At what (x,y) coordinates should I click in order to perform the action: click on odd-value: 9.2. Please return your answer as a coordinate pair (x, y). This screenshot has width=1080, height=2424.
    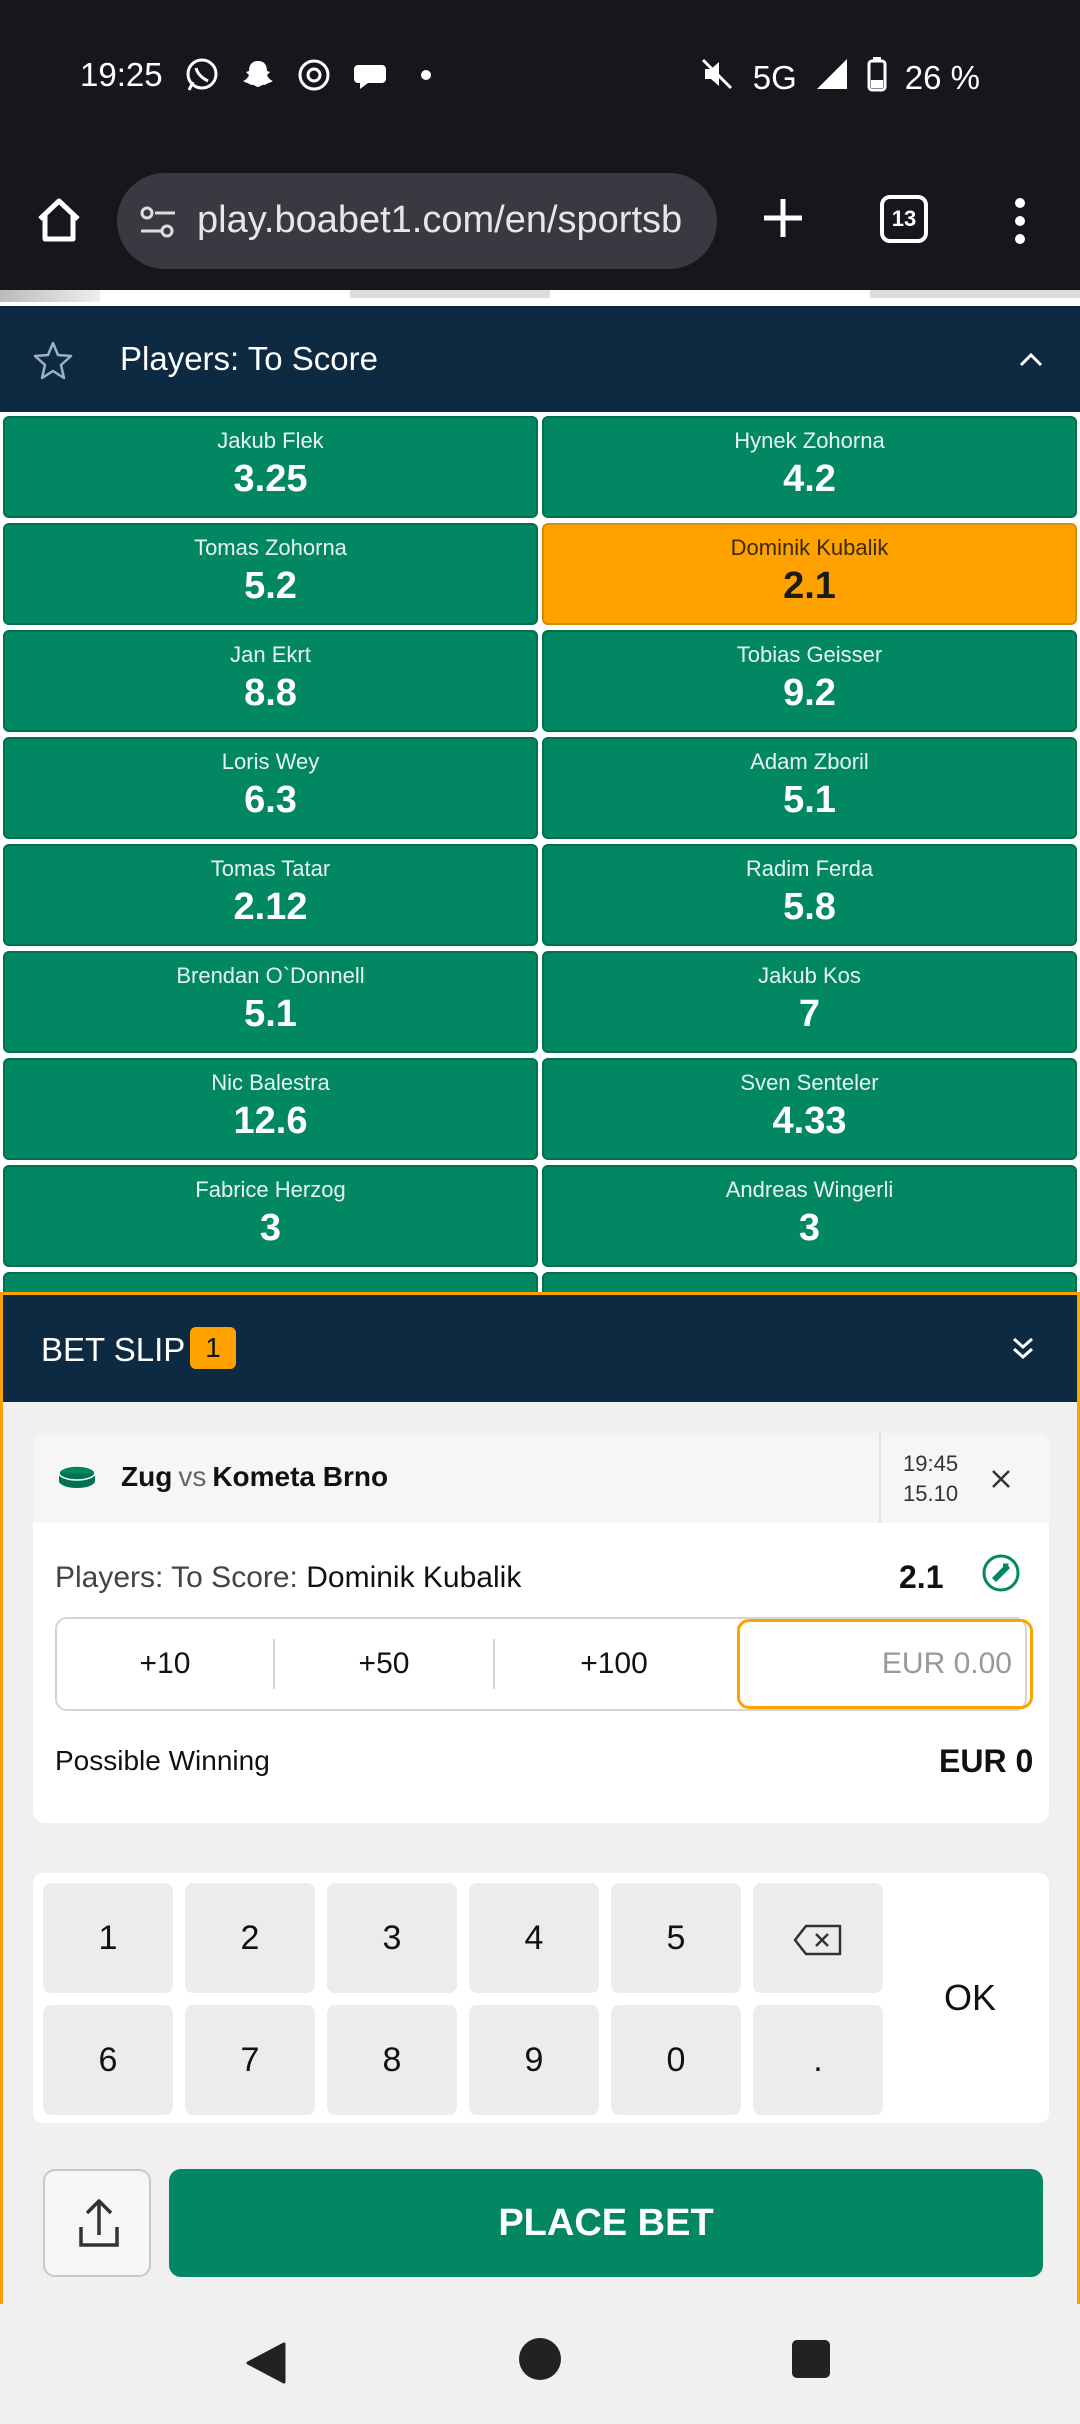
    Looking at the image, I should click on (809, 693).